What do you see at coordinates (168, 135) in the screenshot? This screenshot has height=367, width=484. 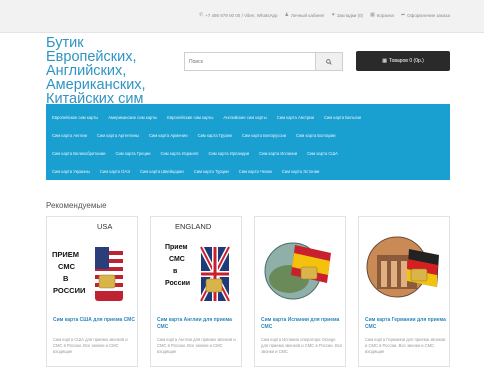 I see `menu-item: Сим карта Армении` at bounding box center [168, 135].